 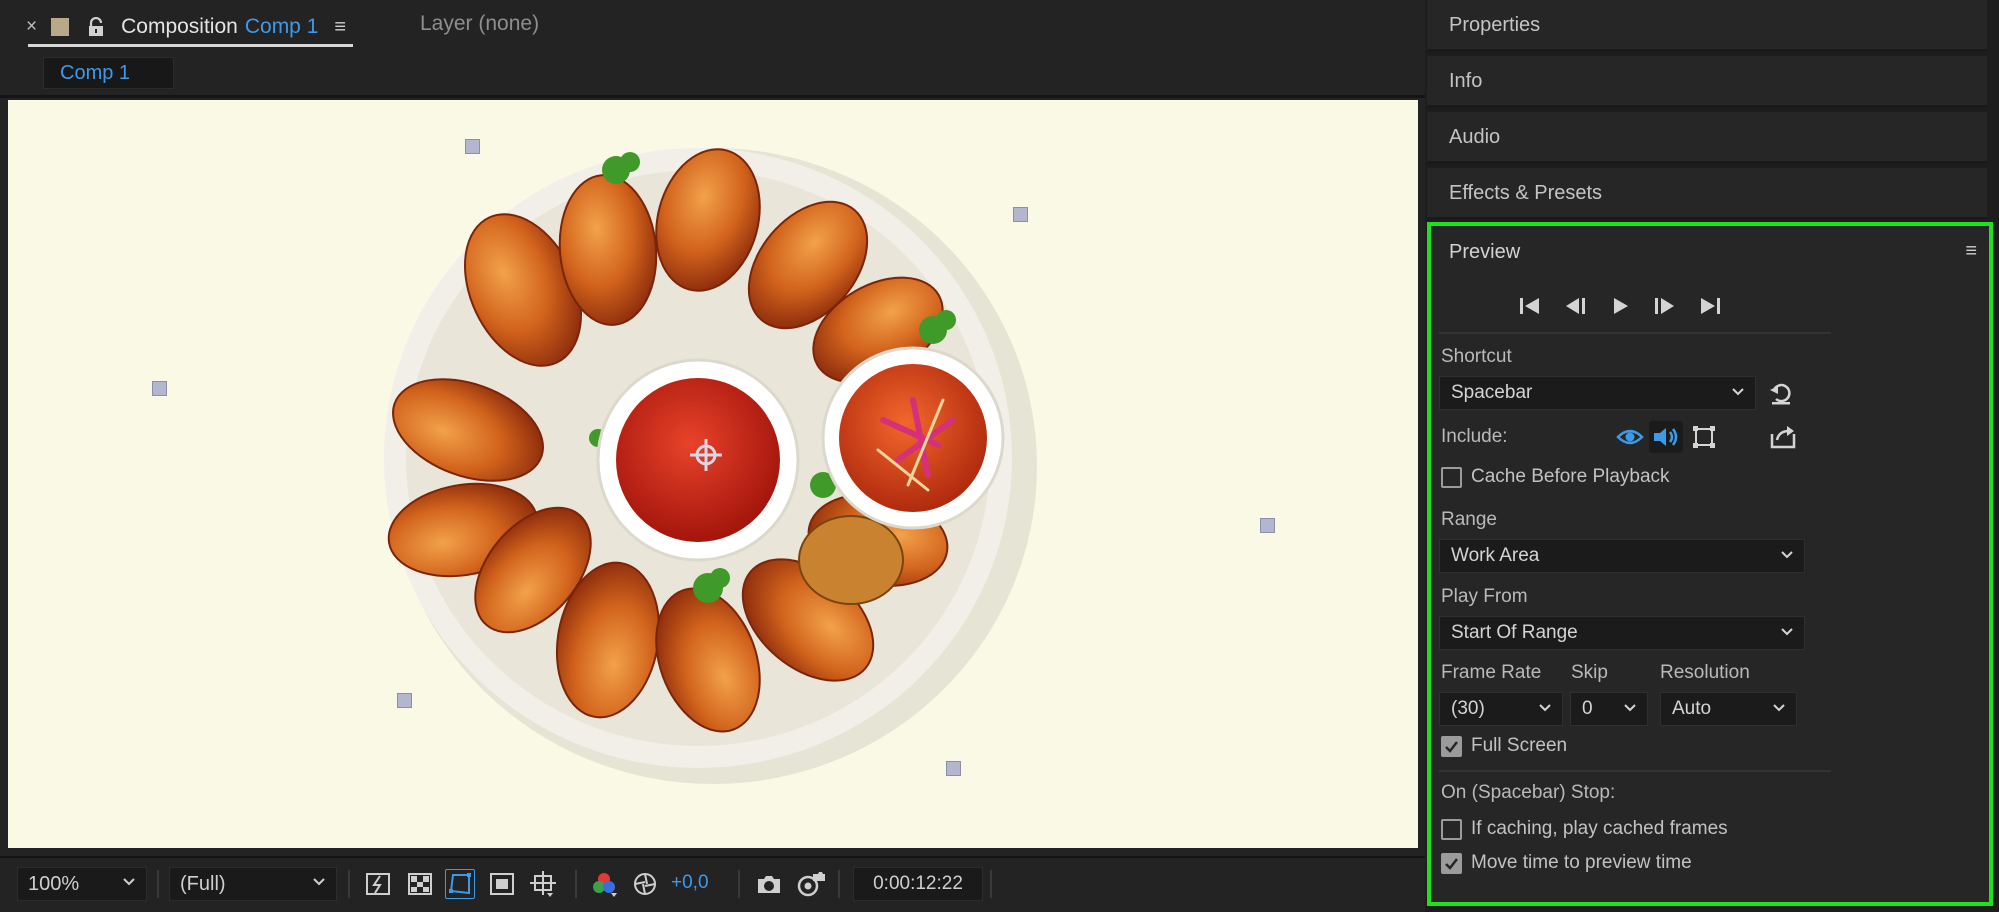 What do you see at coordinates (1528, 792) in the screenshot?
I see `on-stop-label: On (Spacebar) Stop:` at bounding box center [1528, 792].